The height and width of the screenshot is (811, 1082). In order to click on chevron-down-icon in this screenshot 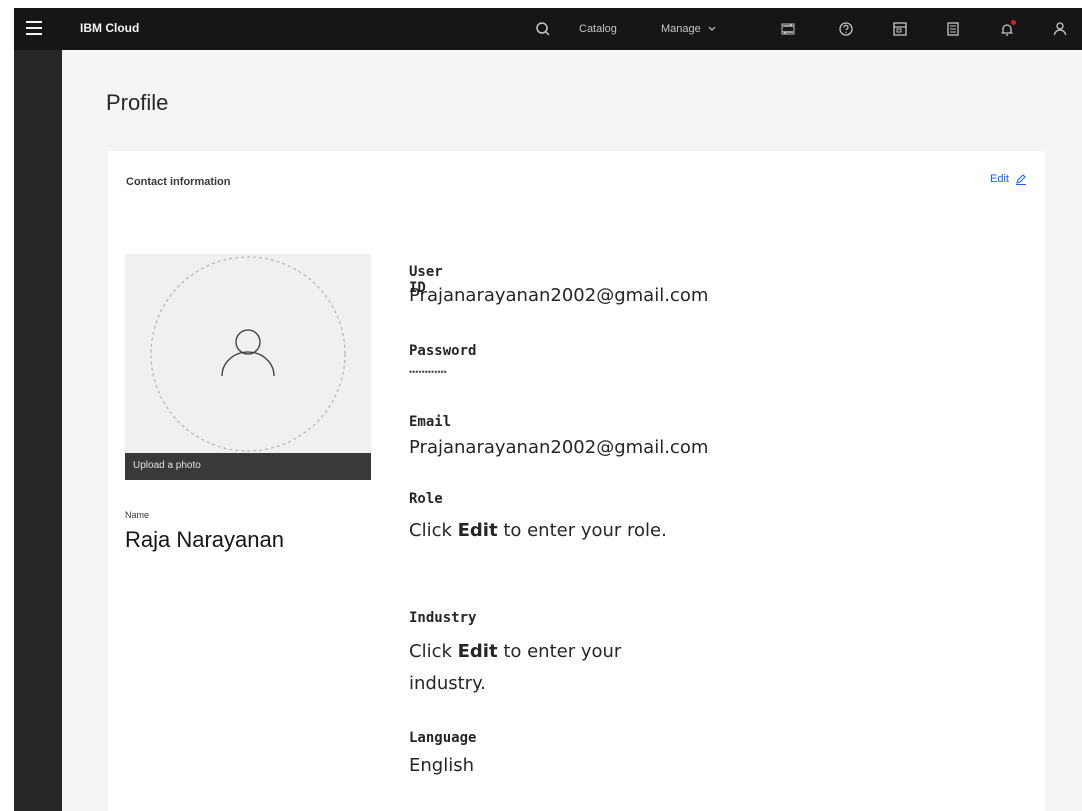, I will do `click(712, 28)`.